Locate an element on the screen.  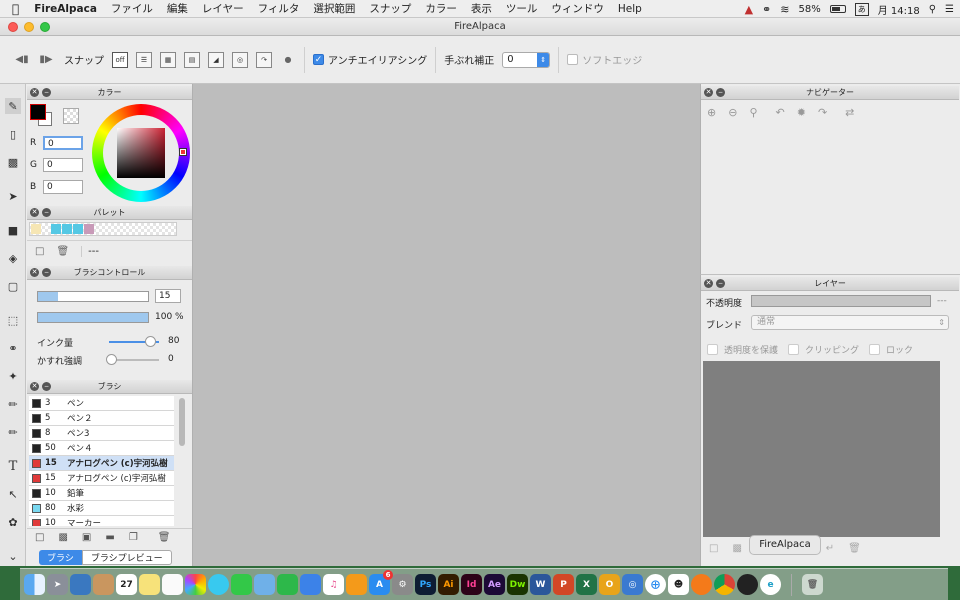
menu-file: ファイル is located at coordinates (132, 8).